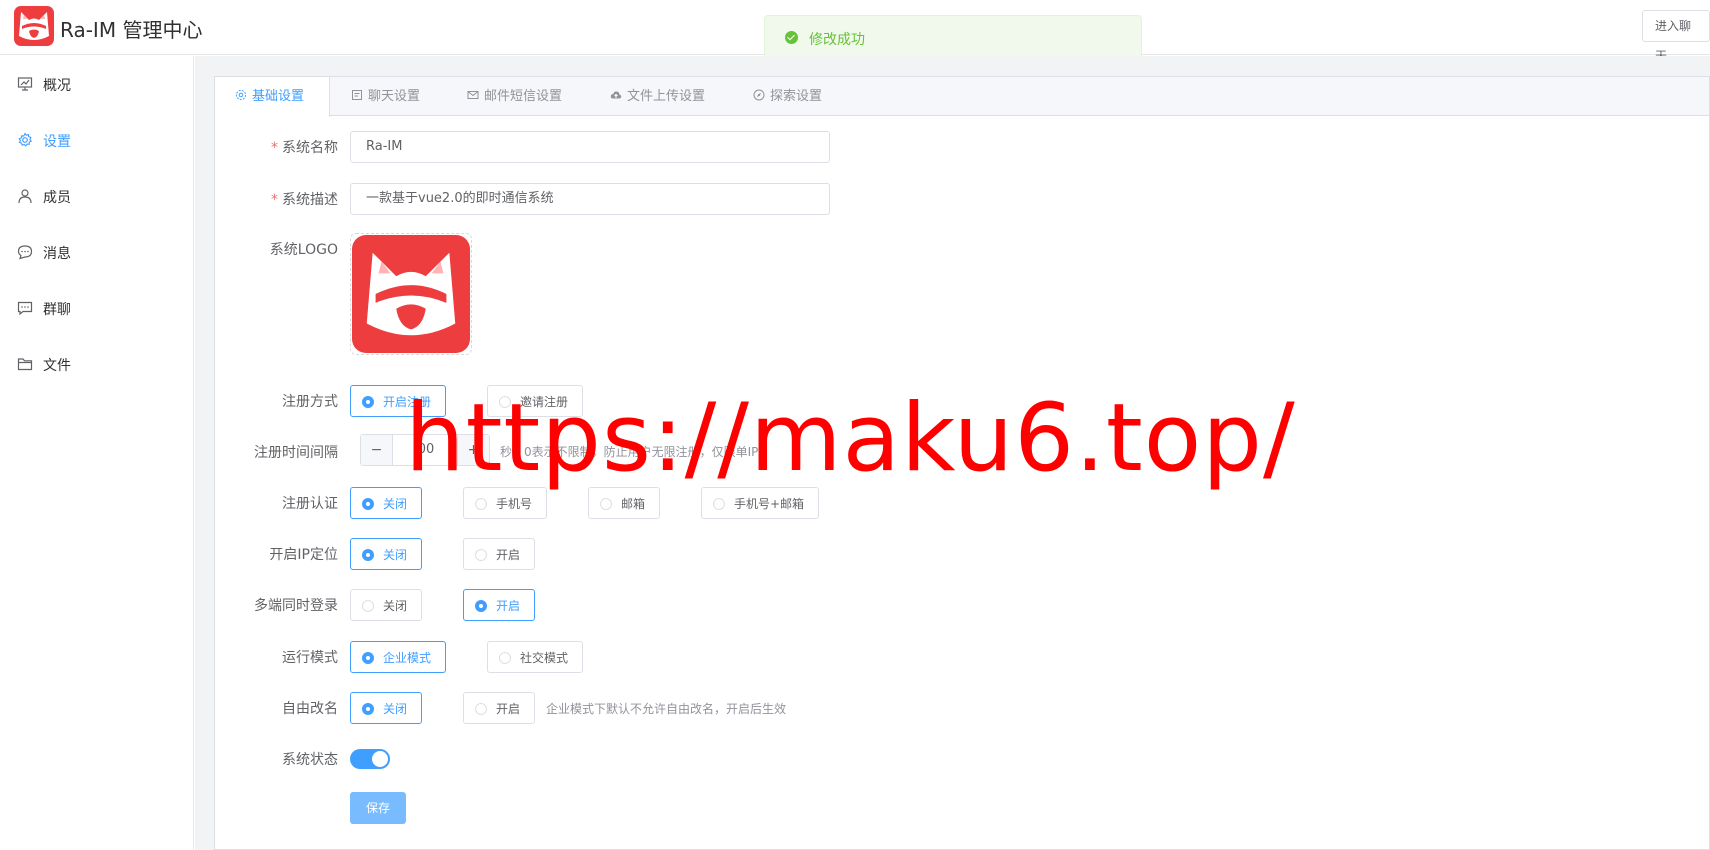 The width and height of the screenshot is (1710, 850). What do you see at coordinates (57, 254) in the screenshot?
I see `sidebar-item-label: 消息` at bounding box center [57, 254].